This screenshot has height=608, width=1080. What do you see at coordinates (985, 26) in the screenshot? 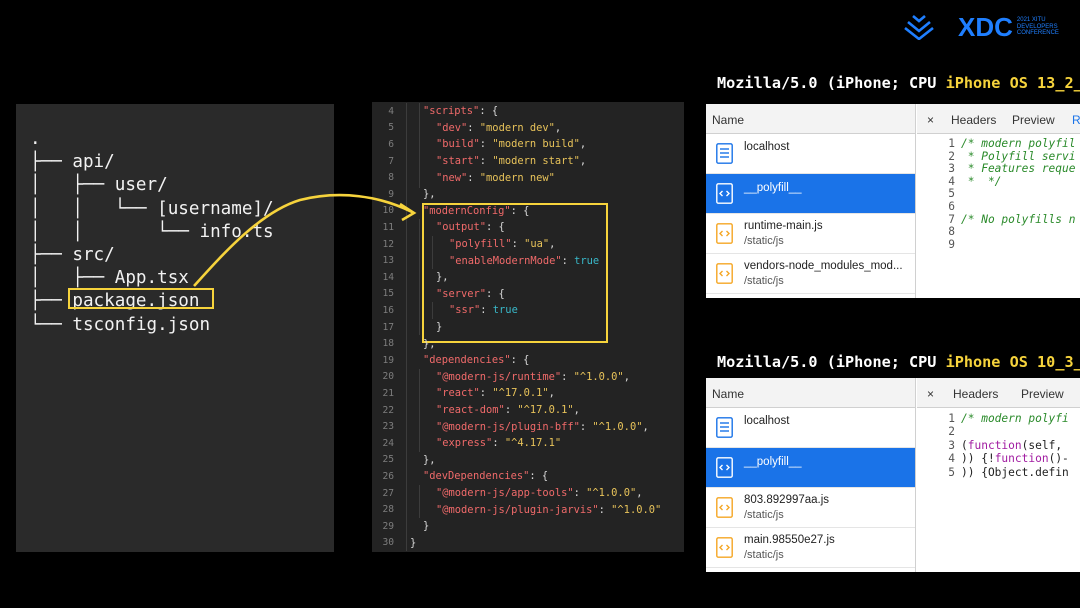
I see `logo-brand: XDC` at bounding box center [985, 26].